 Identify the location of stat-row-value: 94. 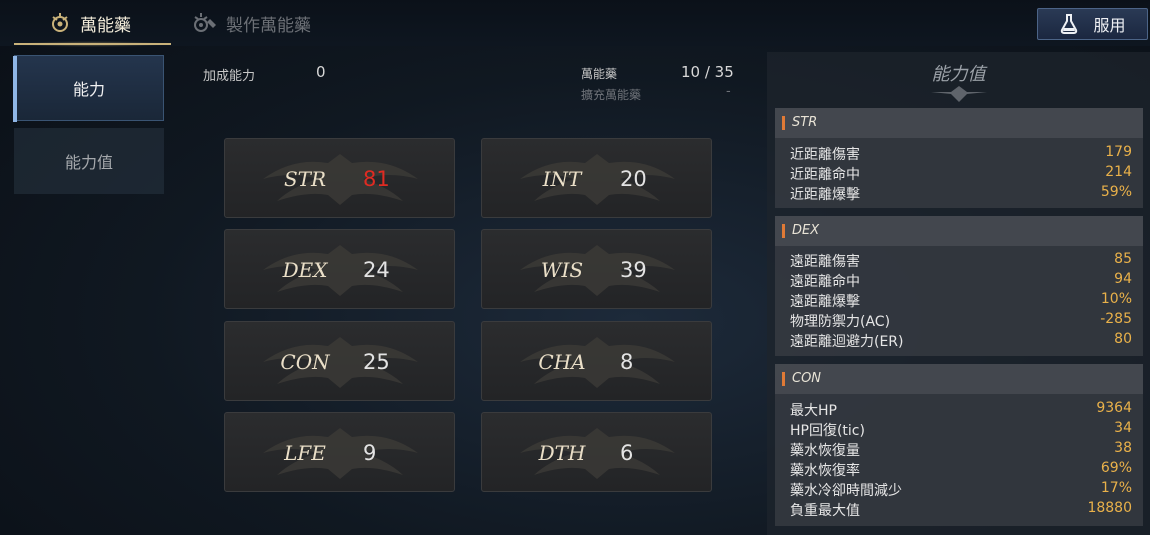
(1123, 279).